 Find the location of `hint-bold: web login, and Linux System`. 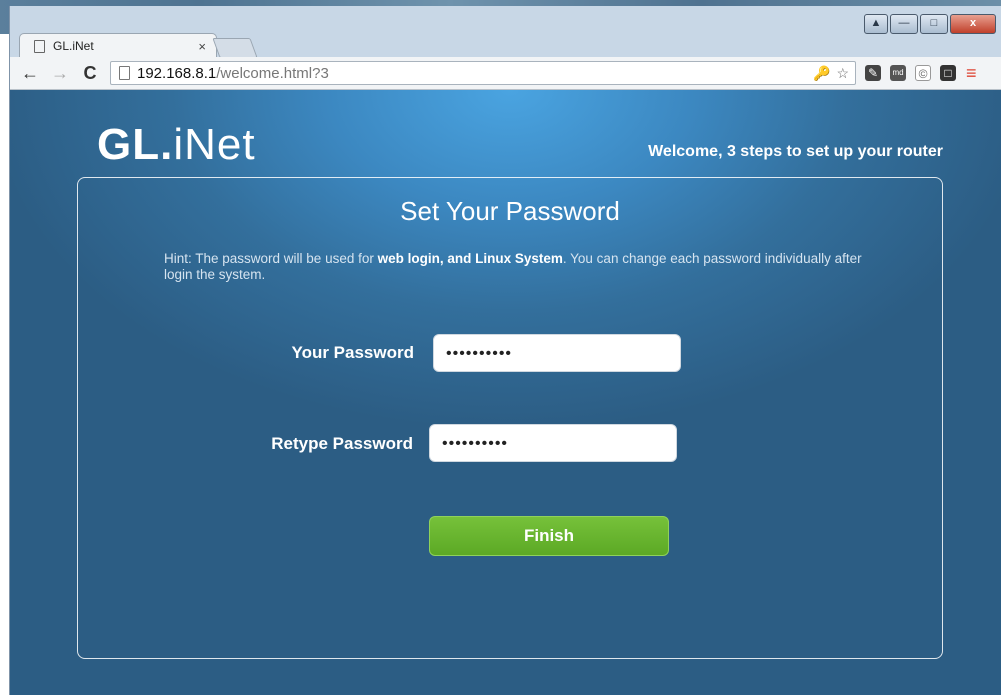

hint-bold: web login, and Linux System is located at coordinates (470, 258).